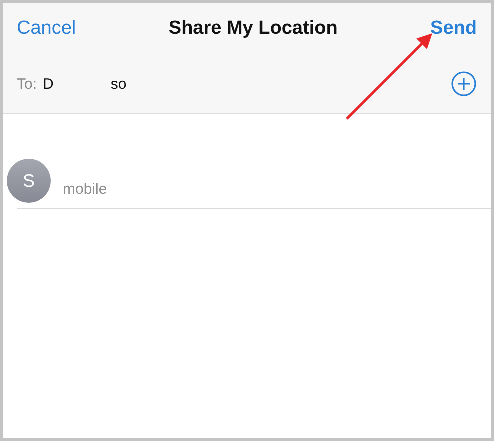 The width and height of the screenshot is (494, 441). What do you see at coordinates (48, 84) in the screenshot?
I see `recipient-text: D` at bounding box center [48, 84].